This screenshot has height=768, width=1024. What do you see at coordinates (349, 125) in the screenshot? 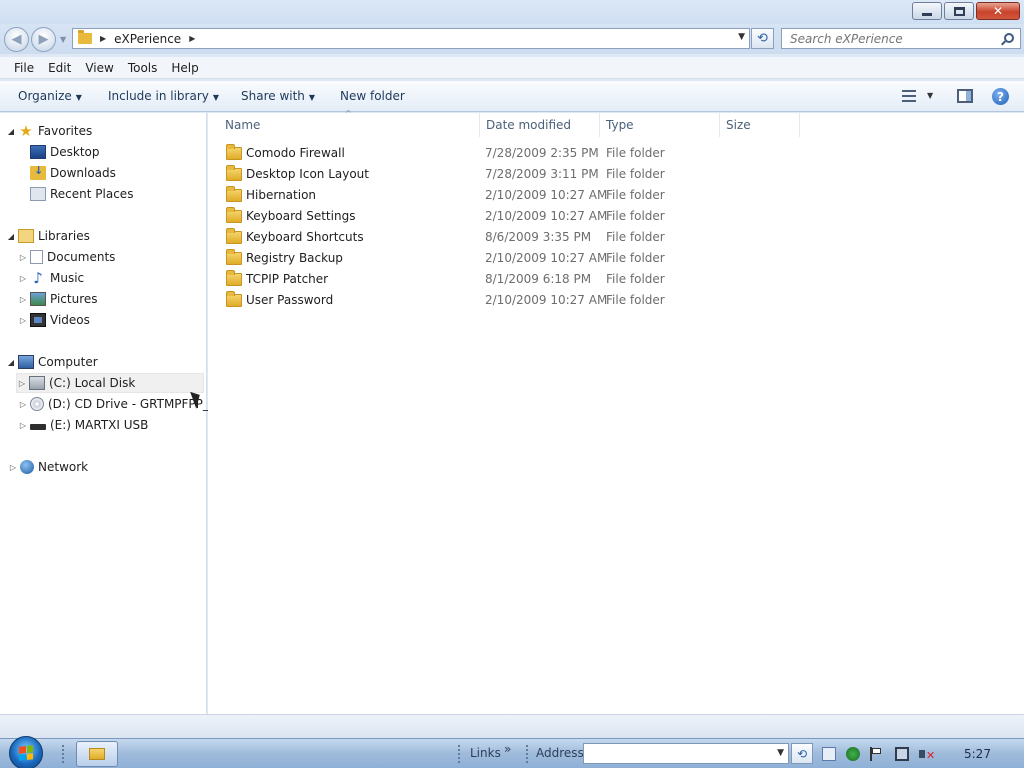
I see `column-header-name: Name` at bounding box center [349, 125].